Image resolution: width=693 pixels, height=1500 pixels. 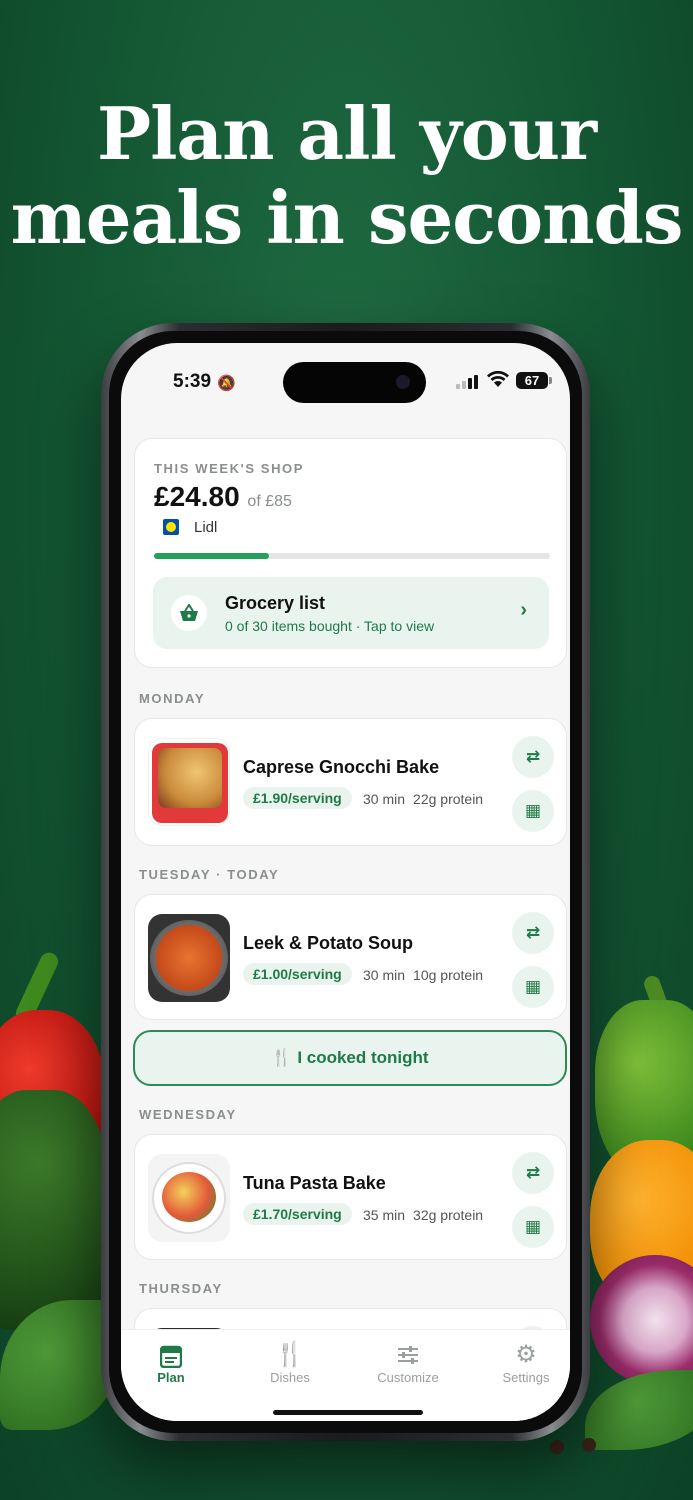 What do you see at coordinates (55, 1210) in the screenshot?
I see `broccoli-image` at bounding box center [55, 1210].